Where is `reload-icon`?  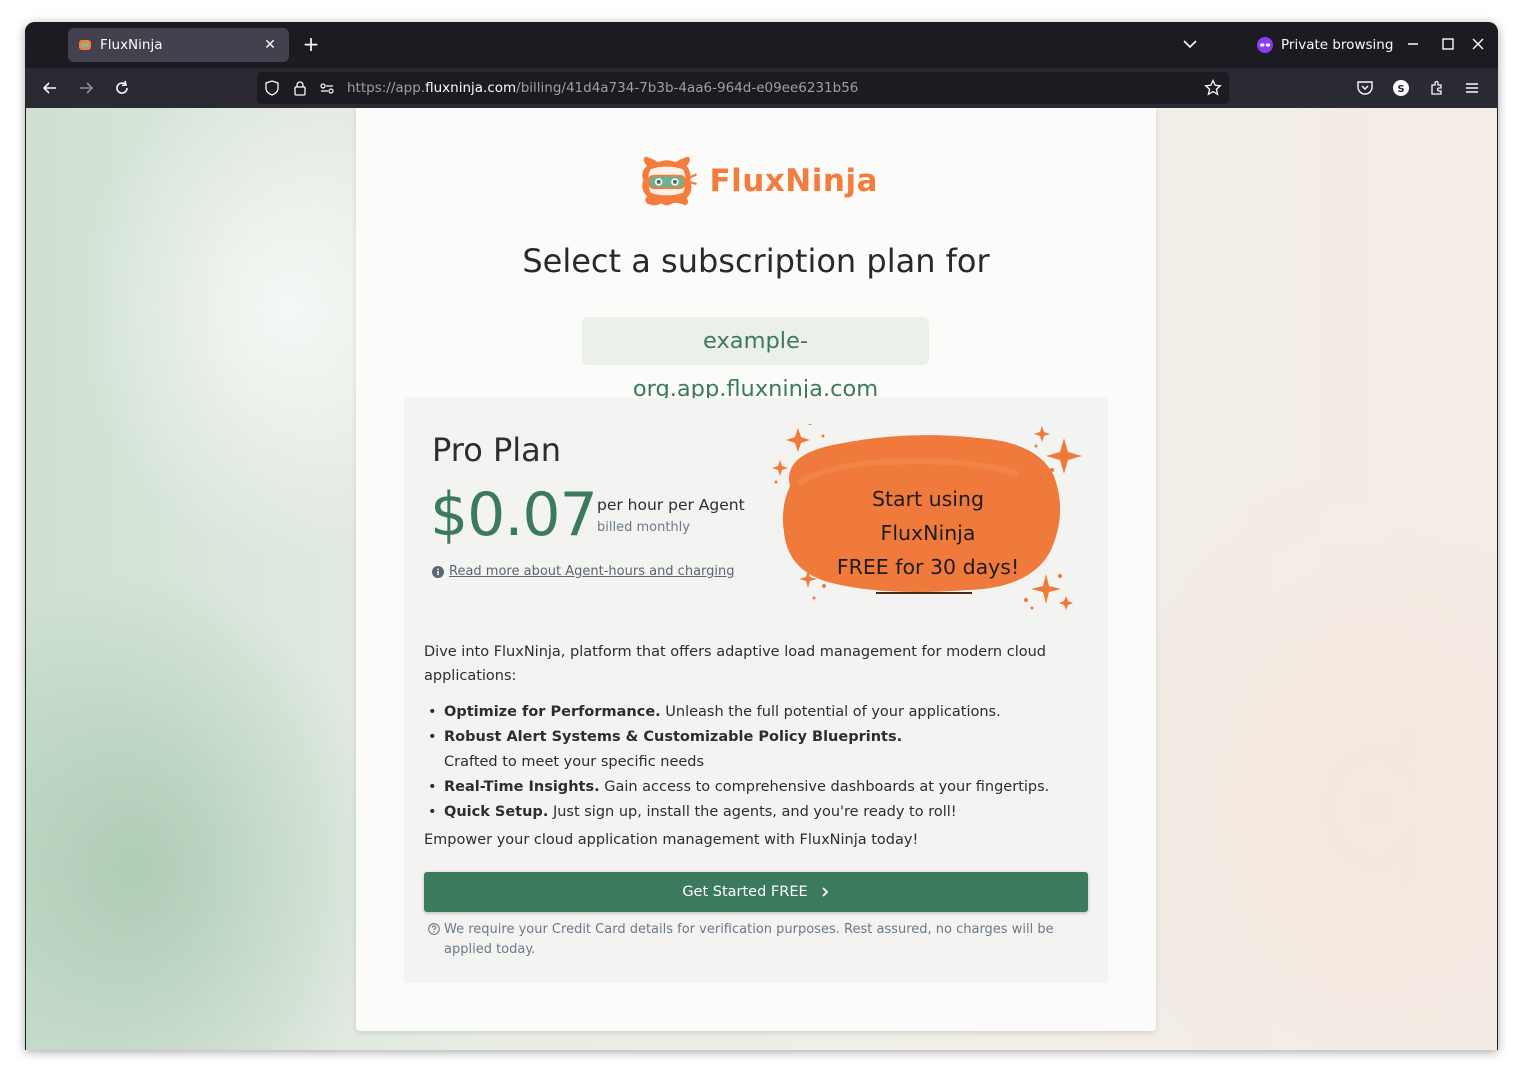
reload-icon is located at coordinates (122, 88).